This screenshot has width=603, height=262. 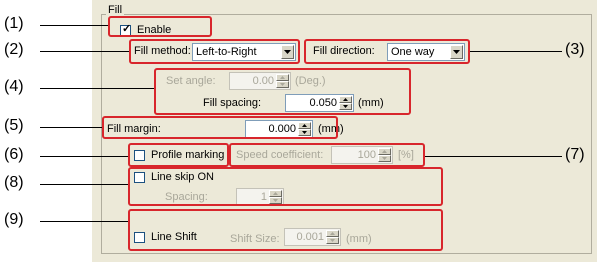 I want to click on callout-3-leader, so click(x=516, y=51).